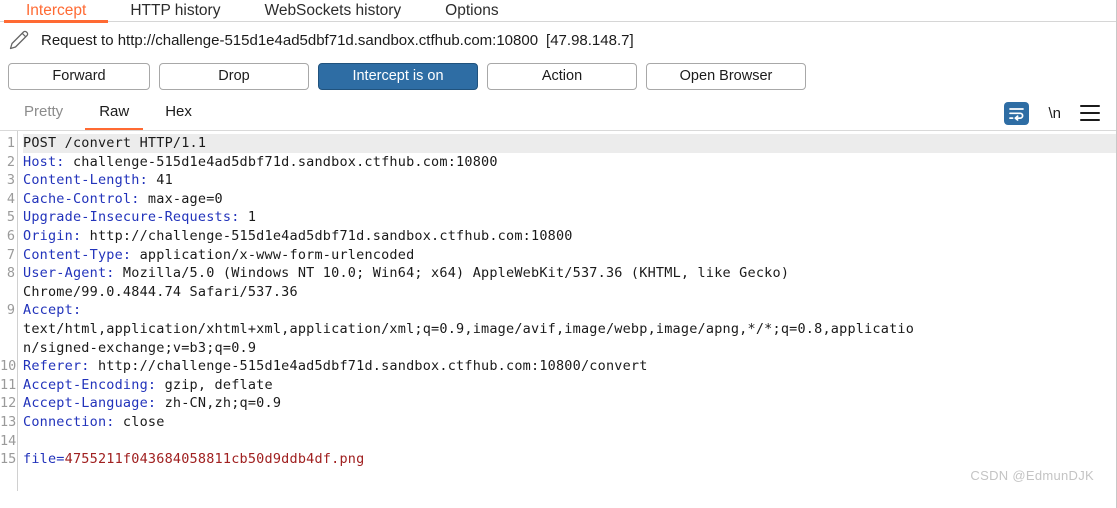 The height and width of the screenshot is (508, 1117). Describe the element at coordinates (8, 459) in the screenshot. I see `line-number: 15` at that location.